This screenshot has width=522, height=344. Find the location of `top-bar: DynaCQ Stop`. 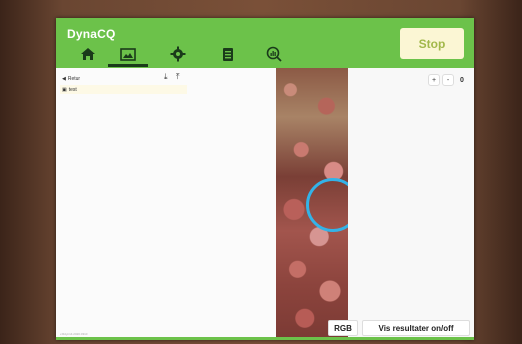

top-bar: DynaCQ Stop is located at coordinates (265, 43).